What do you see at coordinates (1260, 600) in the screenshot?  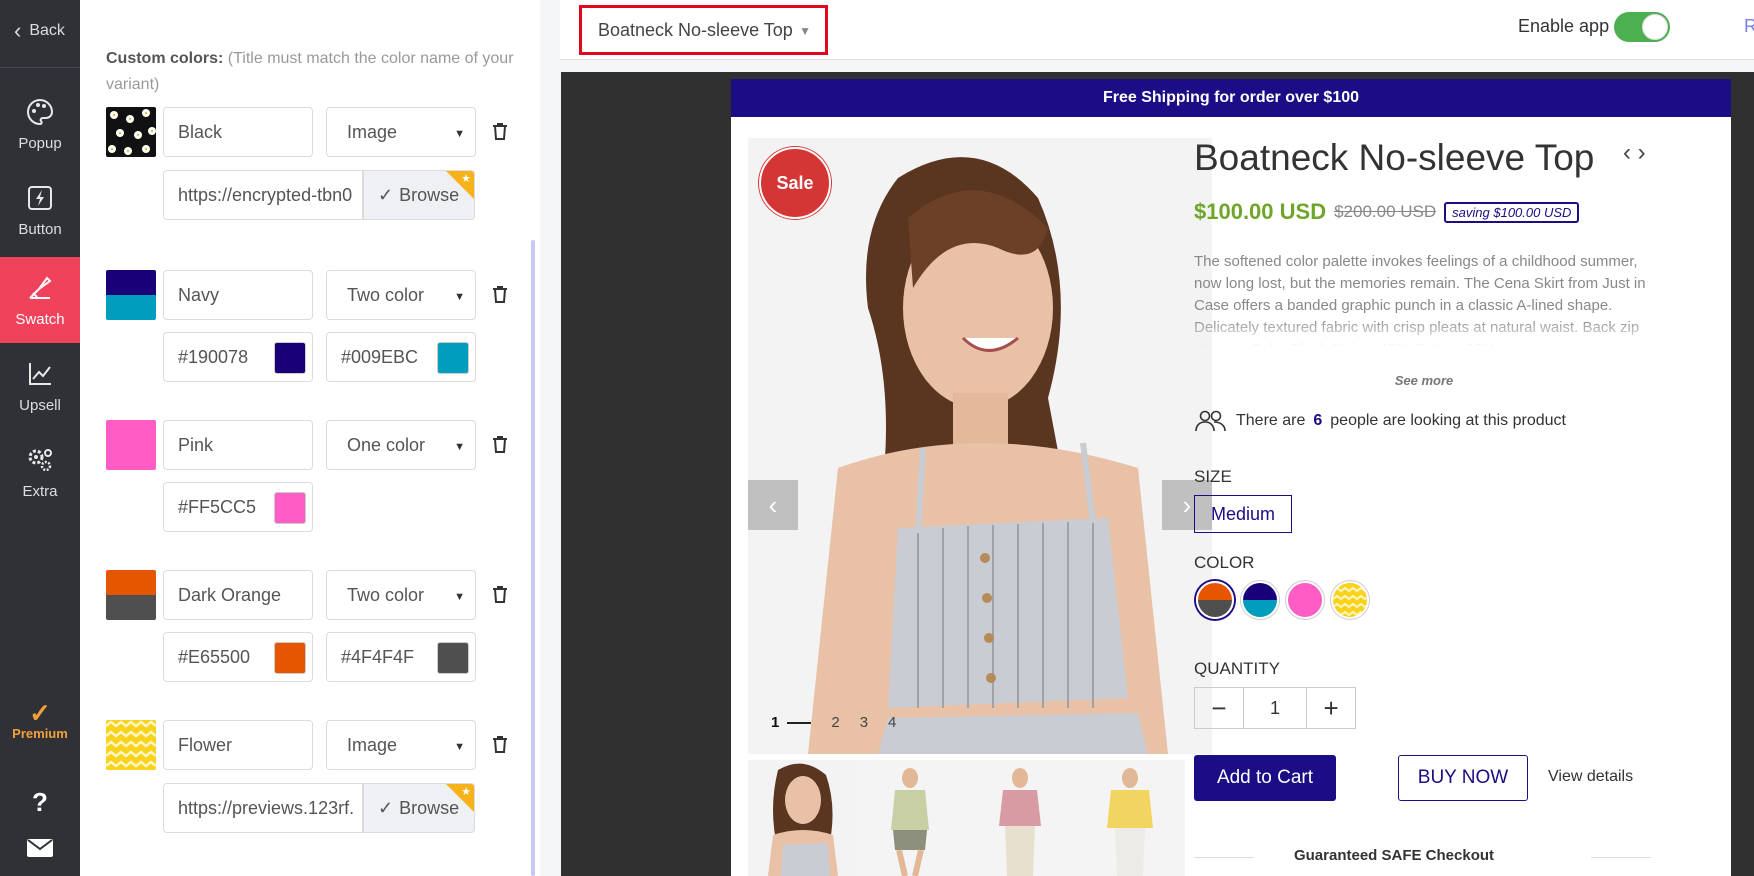 I see `color-swatch-navy` at bounding box center [1260, 600].